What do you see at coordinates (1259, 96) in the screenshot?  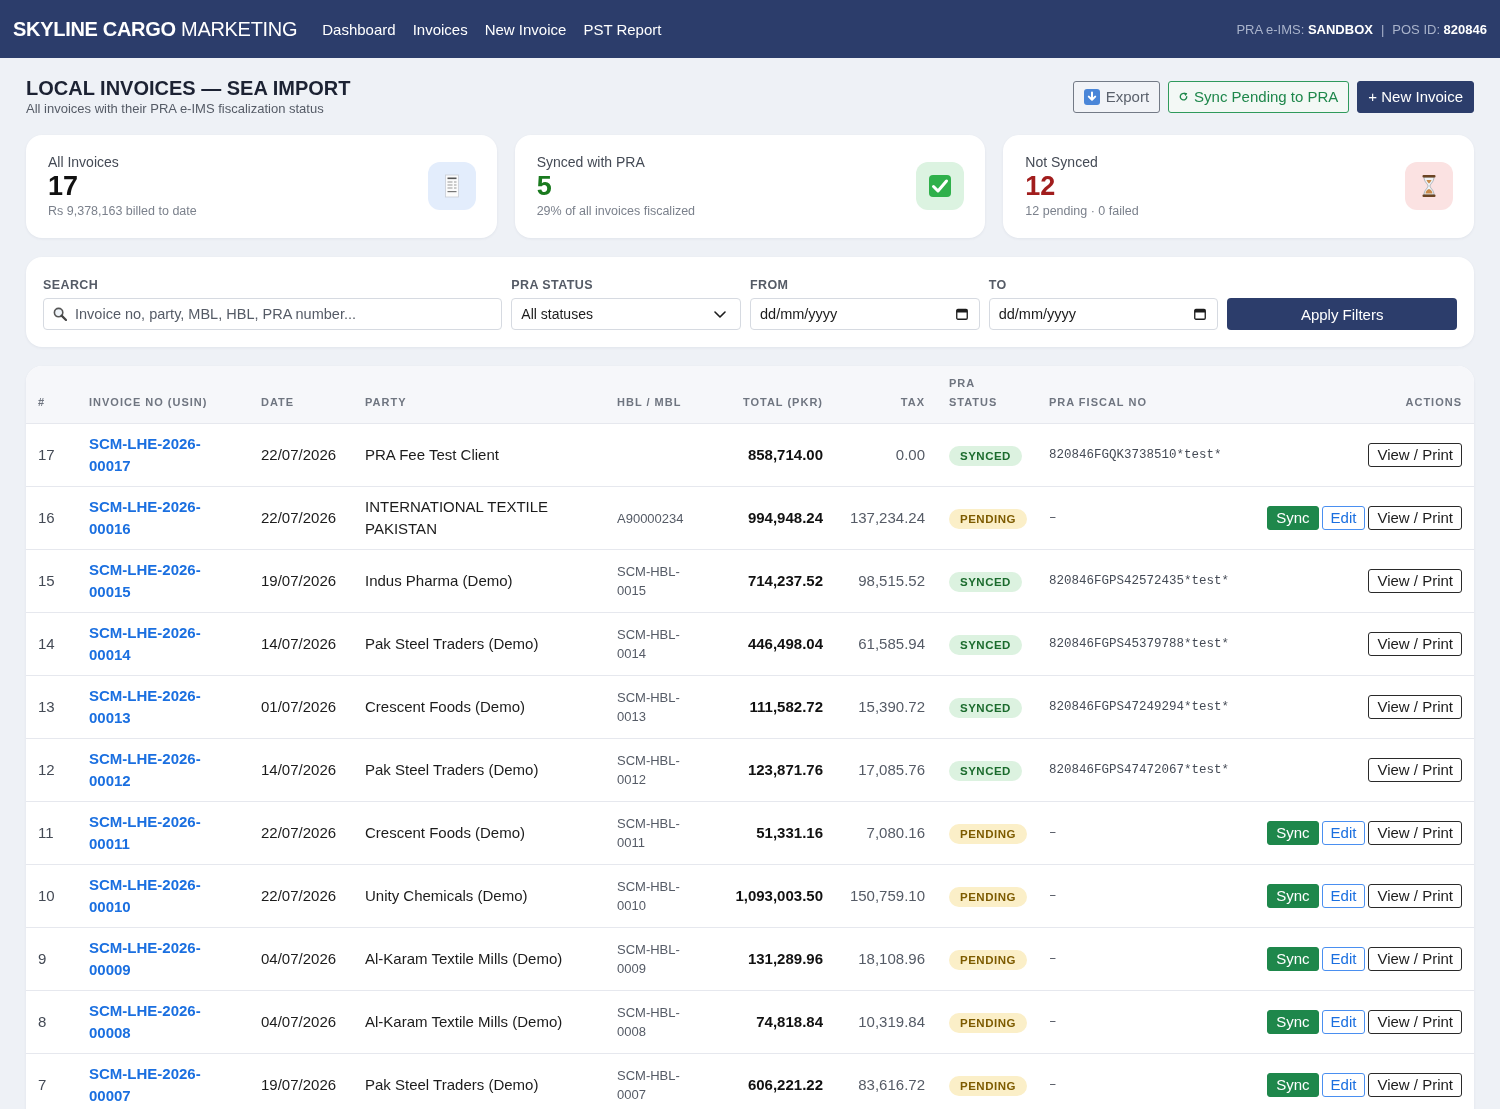 I see `sync-pending-button: Sync Pending to PRA` at bounding box center [1259, 96].